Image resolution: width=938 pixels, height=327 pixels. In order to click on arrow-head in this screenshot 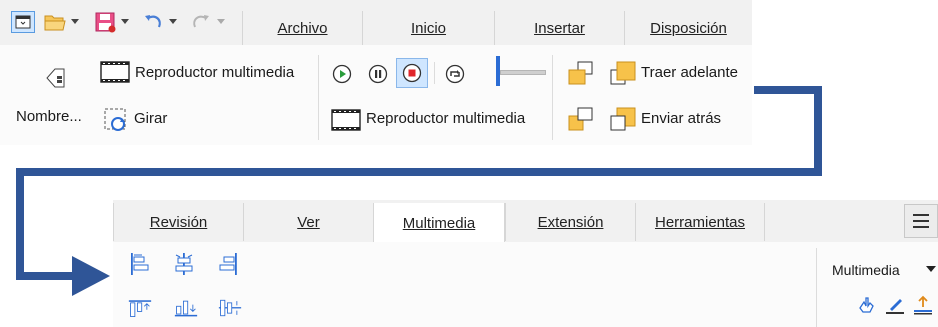, I will do `click(91, 276)`.